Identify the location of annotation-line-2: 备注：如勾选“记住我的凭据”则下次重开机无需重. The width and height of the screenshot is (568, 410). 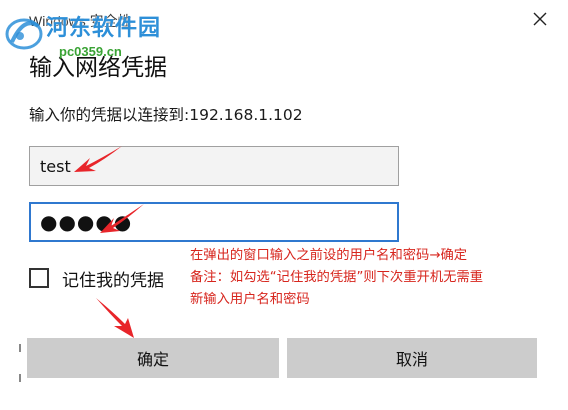
(337, 277).